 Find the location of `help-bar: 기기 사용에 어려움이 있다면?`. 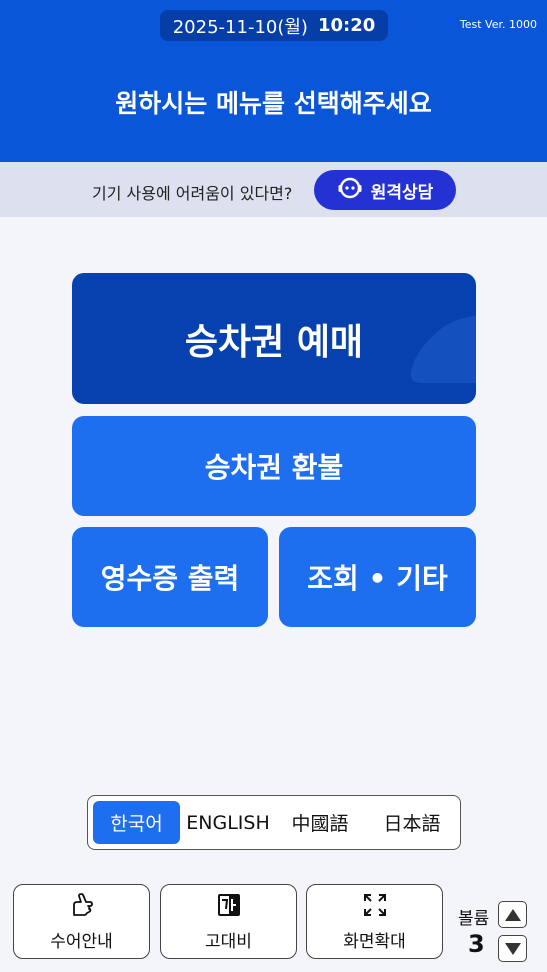

help-bar: 기기 사용에 어려움이 있다면? is located at coordinates (273, 189).